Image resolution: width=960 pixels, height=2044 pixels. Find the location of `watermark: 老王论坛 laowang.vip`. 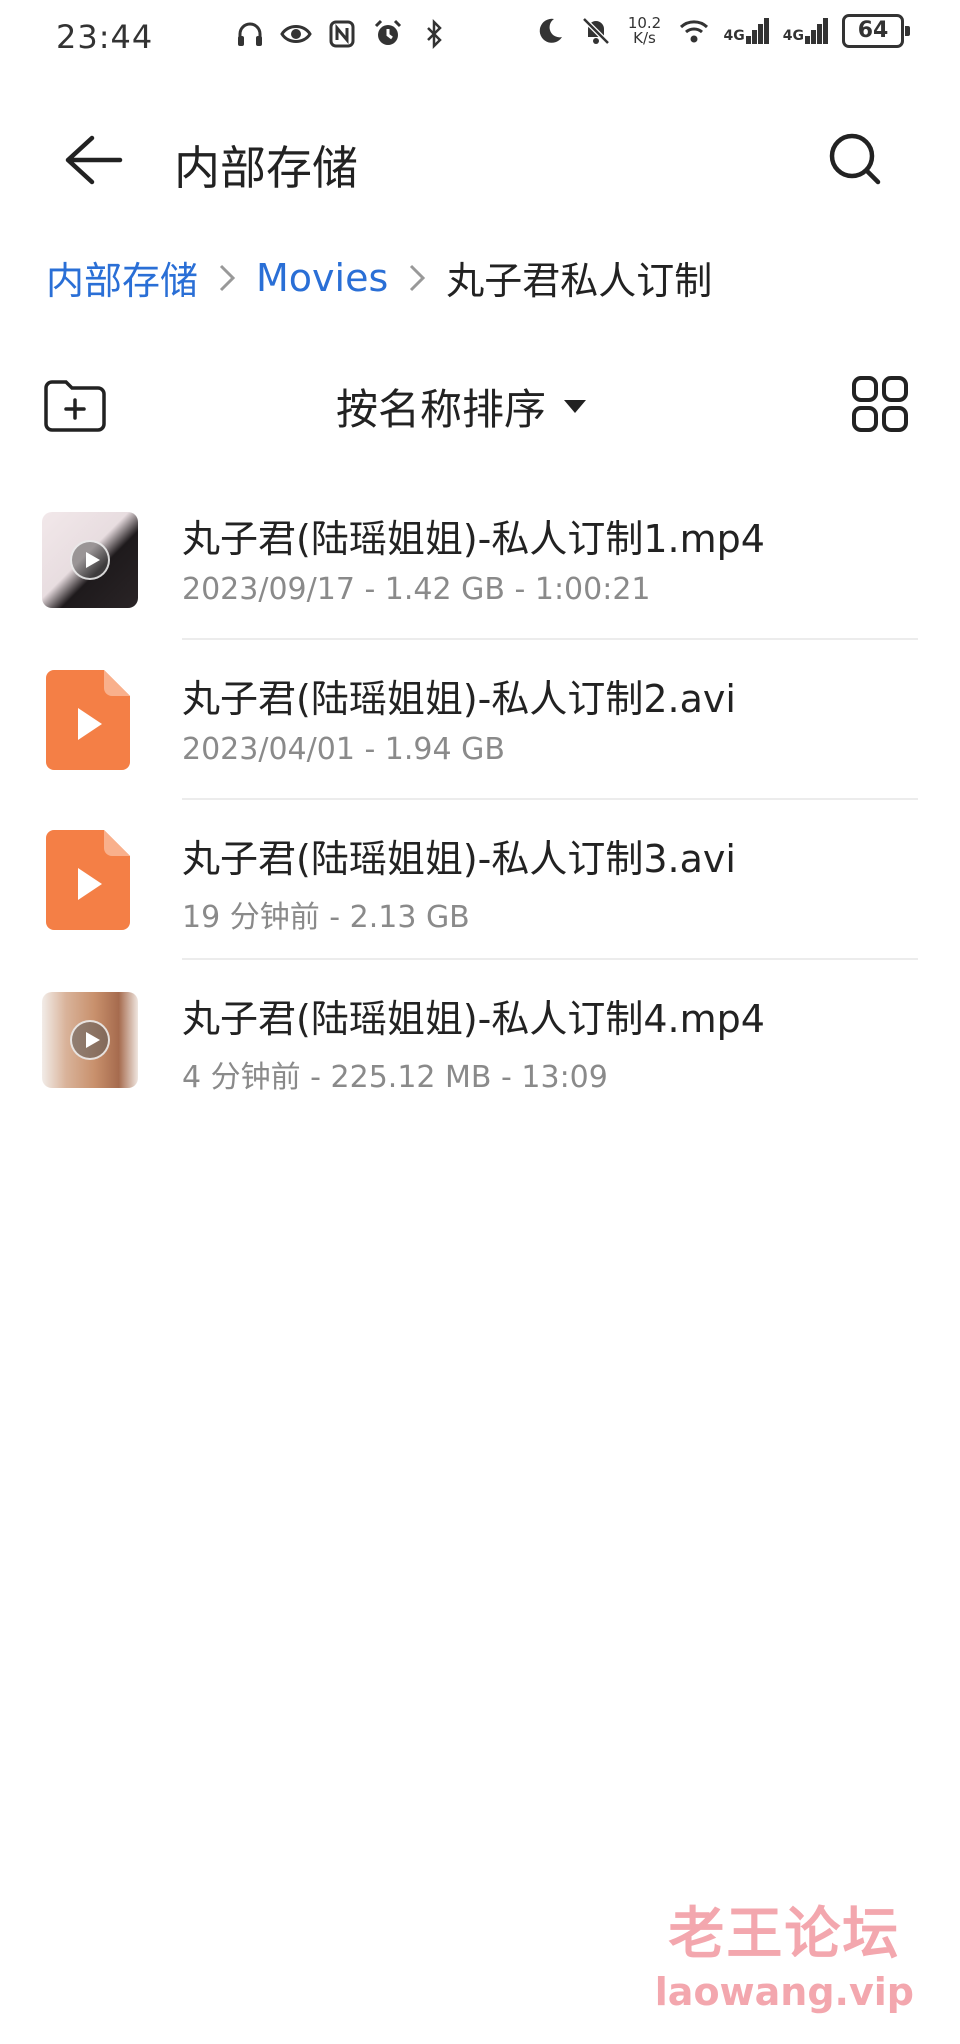

watermark: 老王论坛 laowang.vip is located at coordinates (784, 1951).